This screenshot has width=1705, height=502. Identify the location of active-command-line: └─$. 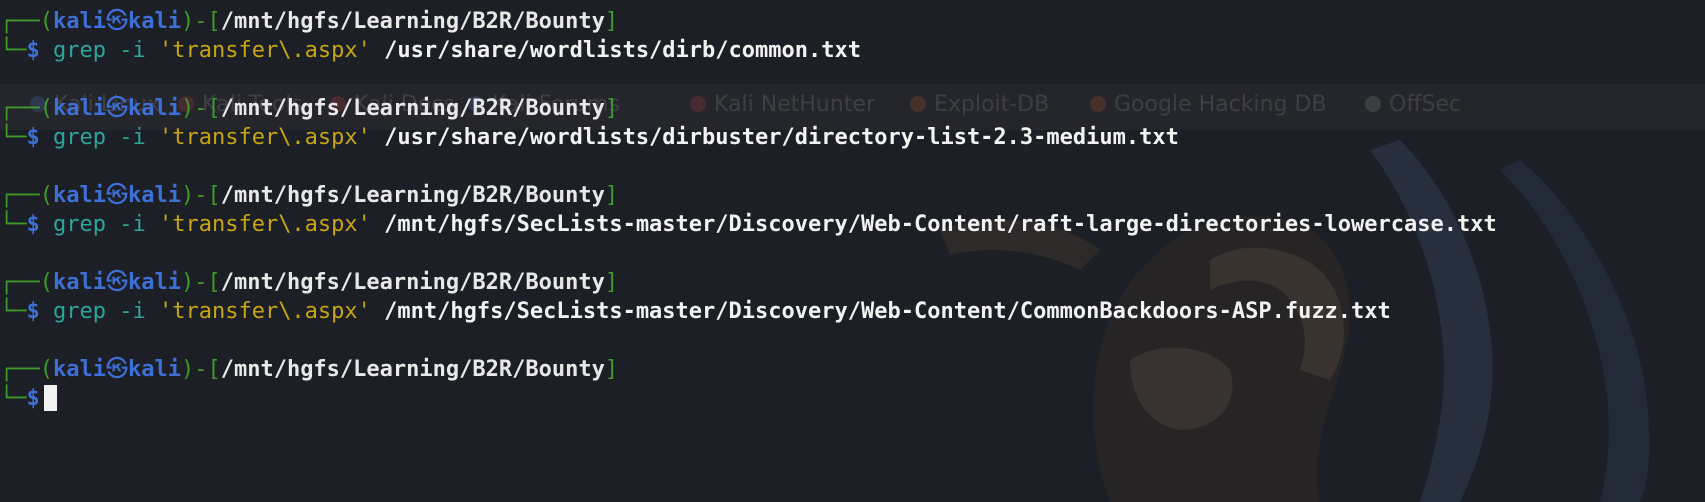
(852, 398).